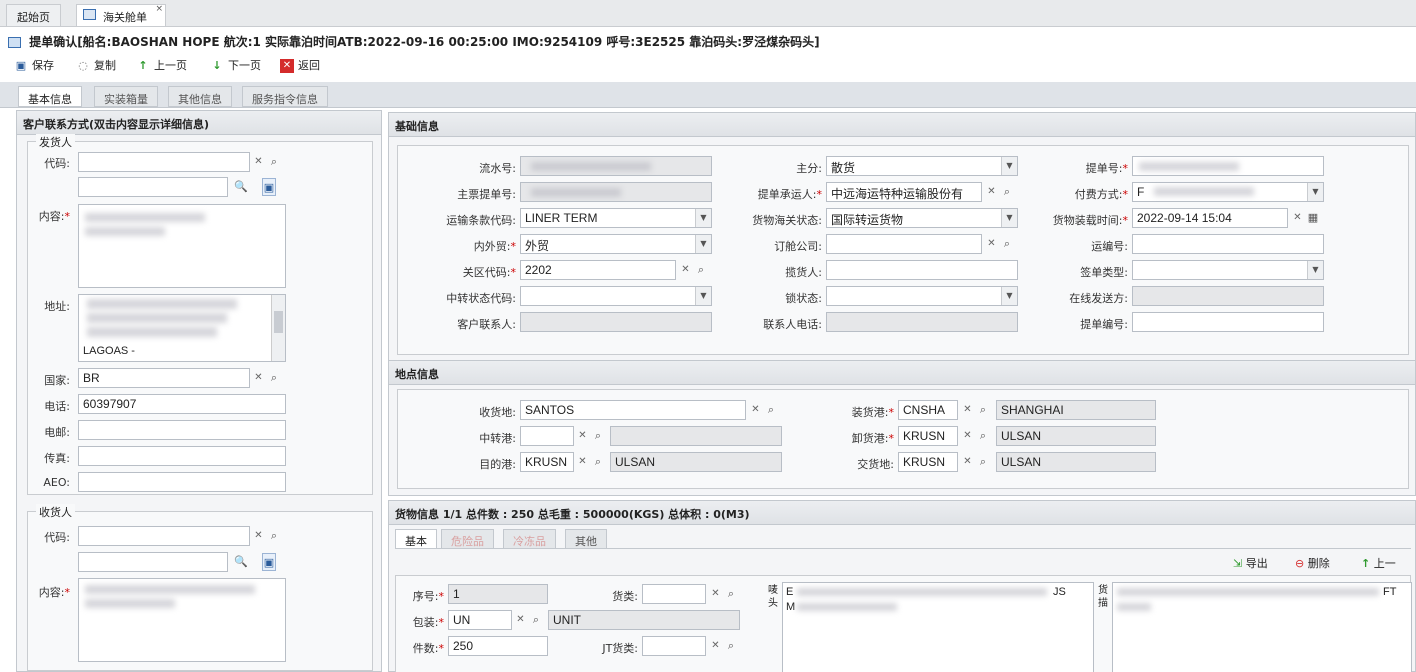 This screenshot has width=1416, height=672. What do you see at coordinates (235, 65) in the screenshot?
I see `next-page-button: ↓ 下一页` at bounding box center [235, 65].